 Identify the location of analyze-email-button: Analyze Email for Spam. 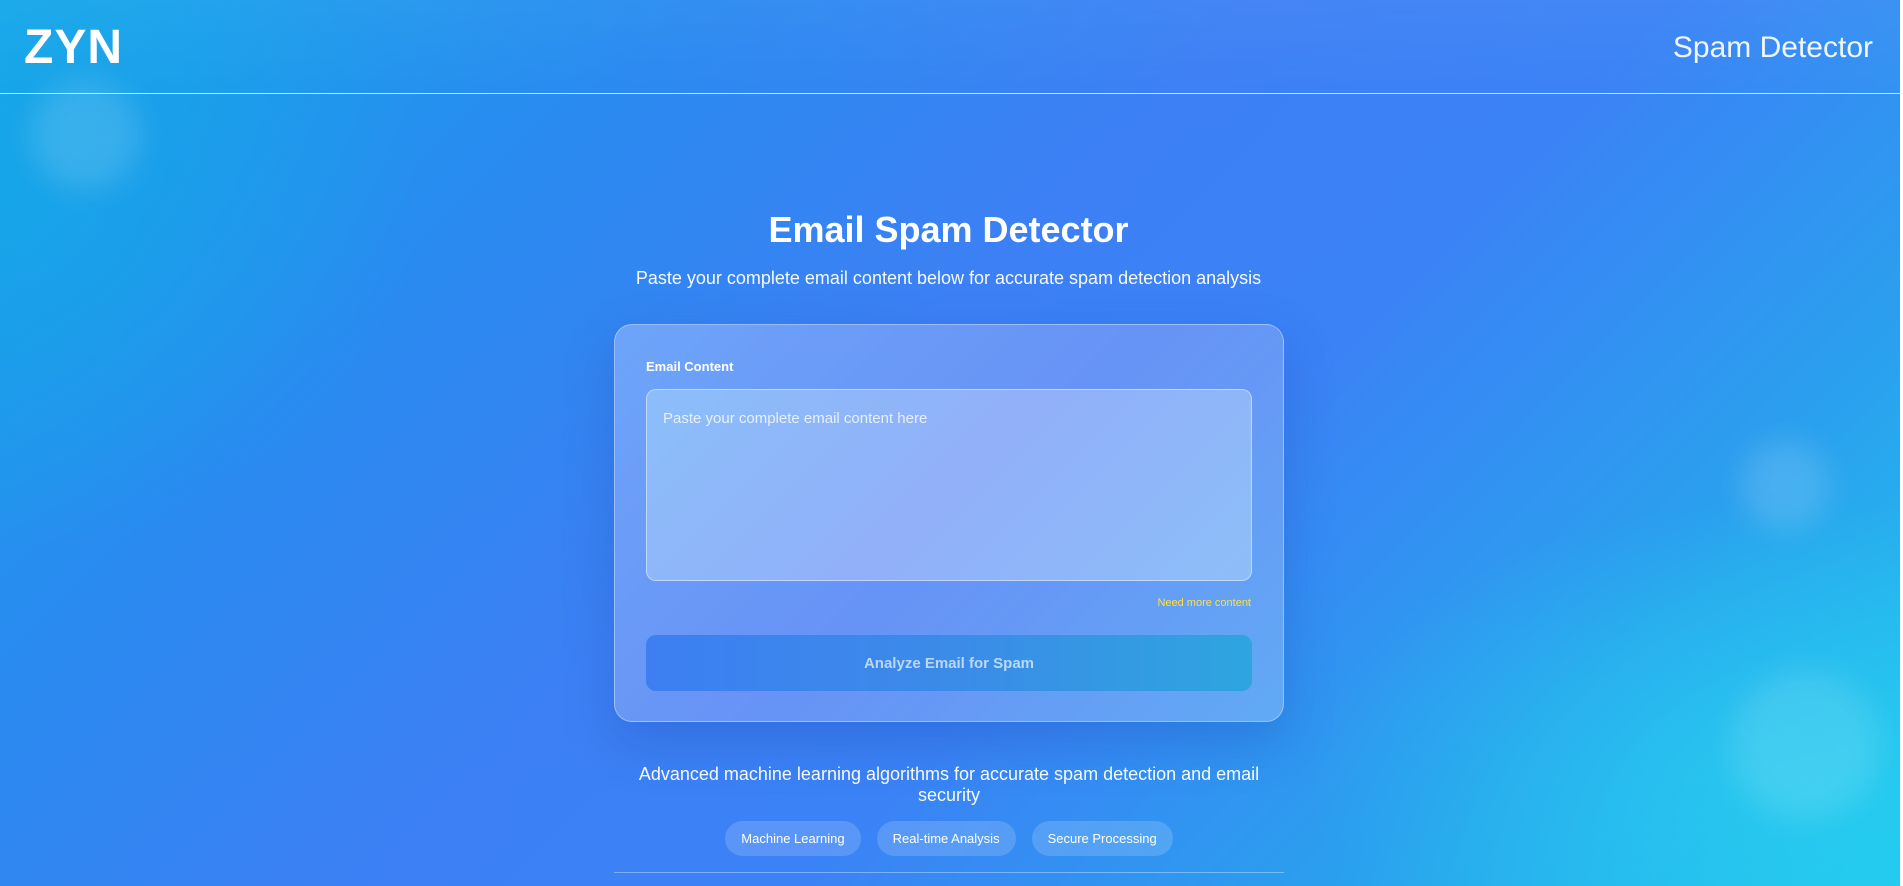
(949, 663).